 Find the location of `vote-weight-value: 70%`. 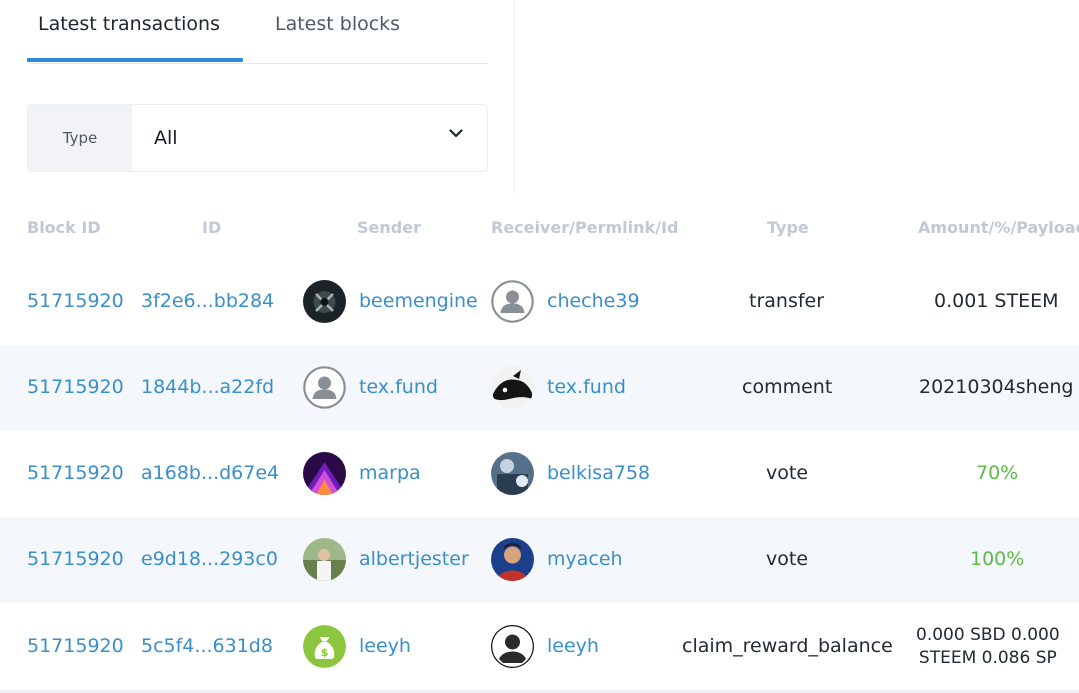

vote-weight-value: 70% is located at coordinates (997, 473).